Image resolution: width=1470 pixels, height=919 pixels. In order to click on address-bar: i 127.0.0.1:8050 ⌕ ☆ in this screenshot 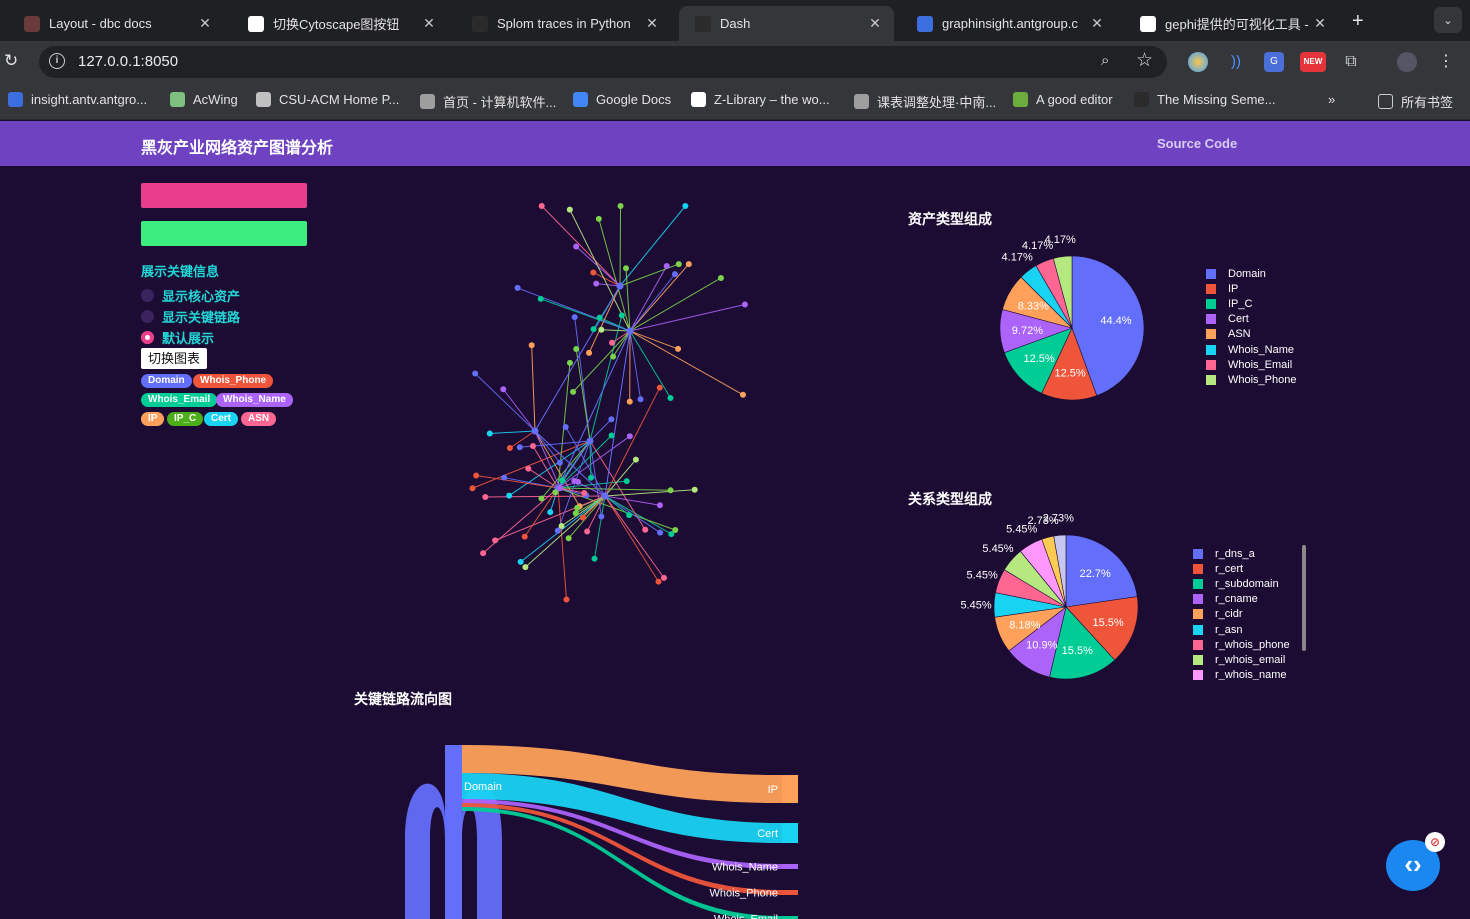, I will do `click(603, 62)`.